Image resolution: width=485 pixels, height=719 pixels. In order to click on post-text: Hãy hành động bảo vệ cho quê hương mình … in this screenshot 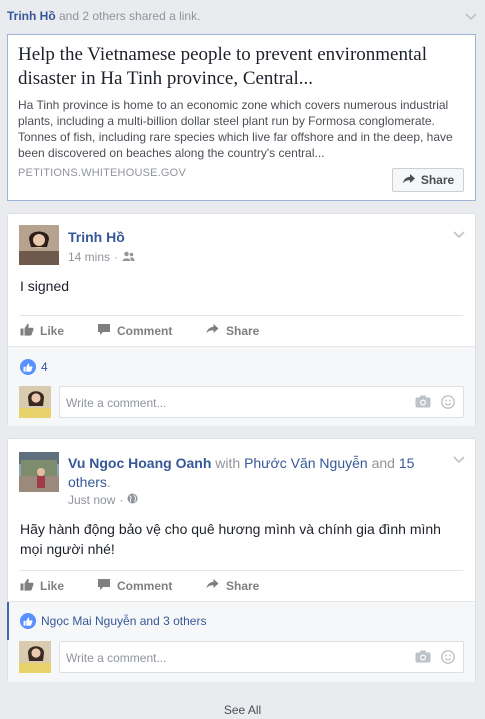, I will do `click(230, 539)`.